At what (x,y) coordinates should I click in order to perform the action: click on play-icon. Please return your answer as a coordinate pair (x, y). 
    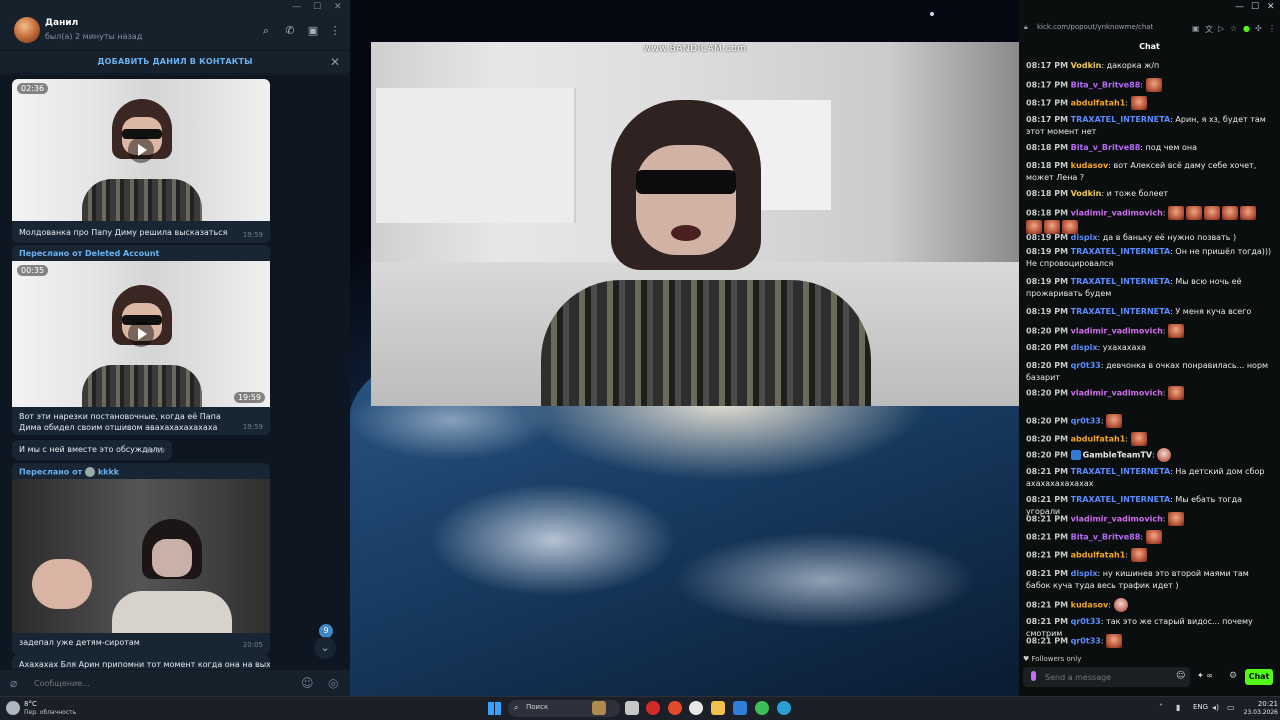
    Looking at the image, I should click on (141, 150).